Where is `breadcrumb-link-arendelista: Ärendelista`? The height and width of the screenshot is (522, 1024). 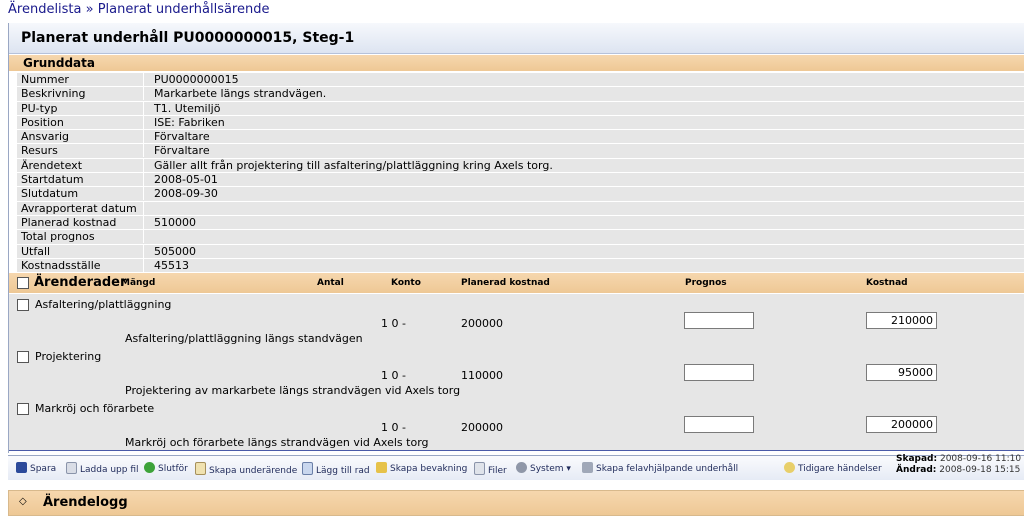
breadcrumb-link-arendelista: Ärendelista is located at coordinates (45, 9).